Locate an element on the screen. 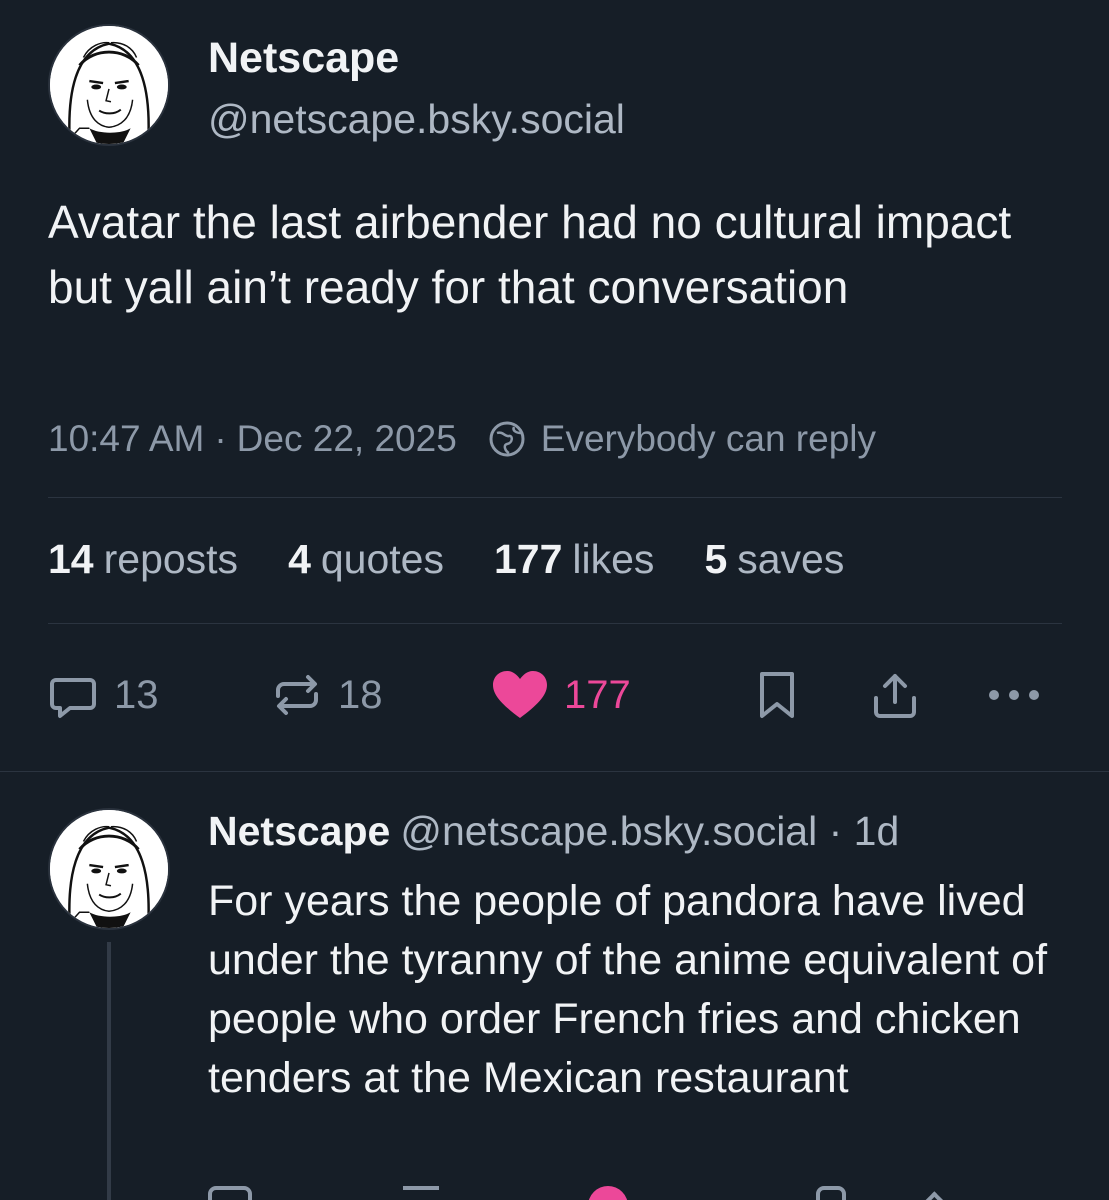  reply-author-avatar is located at coordinates (109, 869).